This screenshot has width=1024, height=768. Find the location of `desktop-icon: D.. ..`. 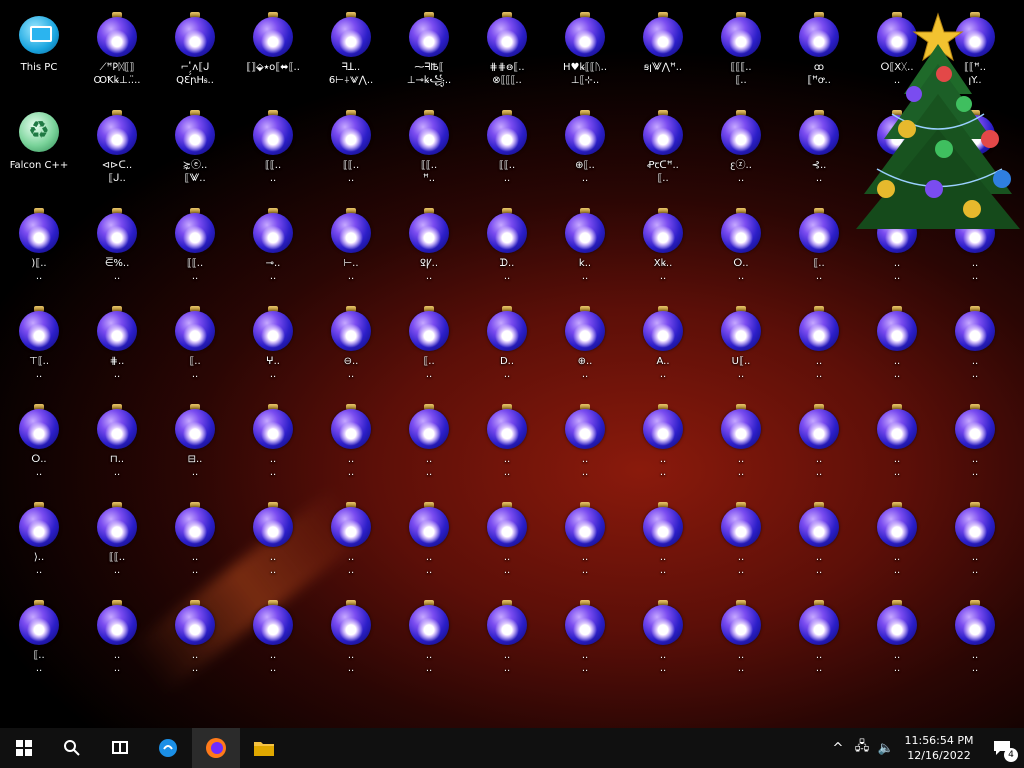

desktop-icon: D.. .. is located at coordinates (507, 347).